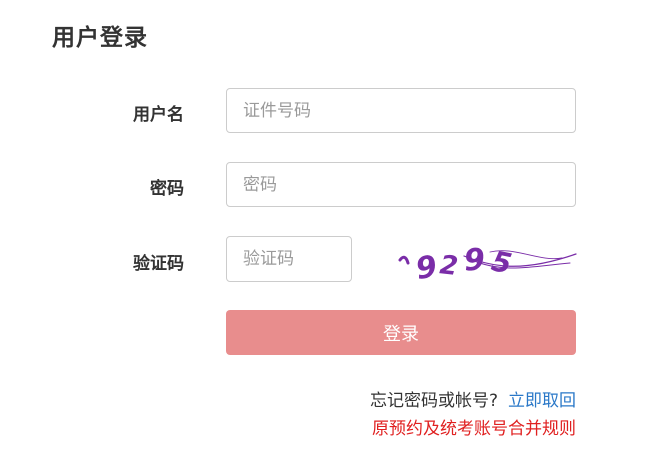  I want to click on captcha-image: 9 2 9 5, so click(486, 261).